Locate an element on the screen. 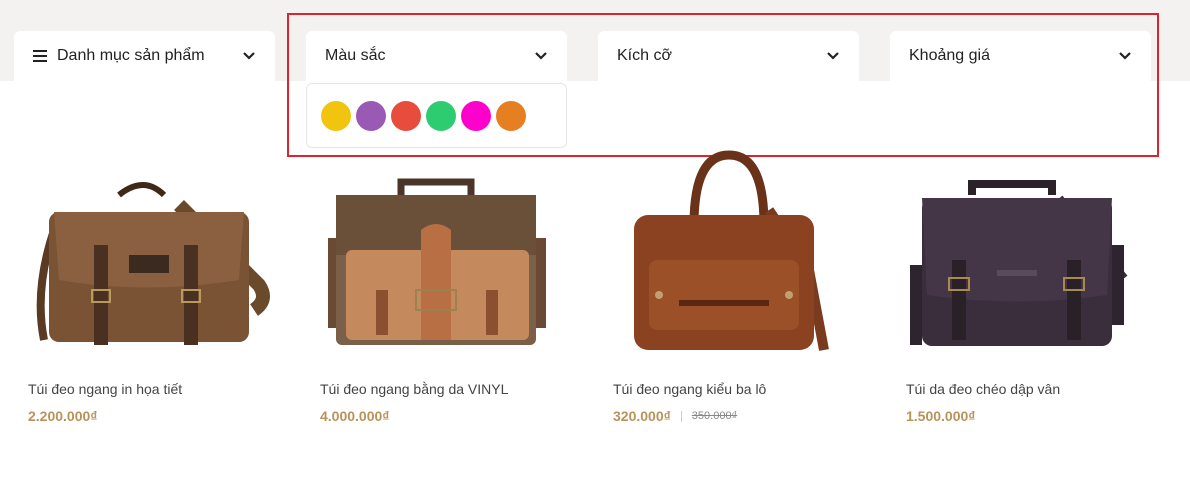  color-swatch-purple is located at coordinates (371, 115).